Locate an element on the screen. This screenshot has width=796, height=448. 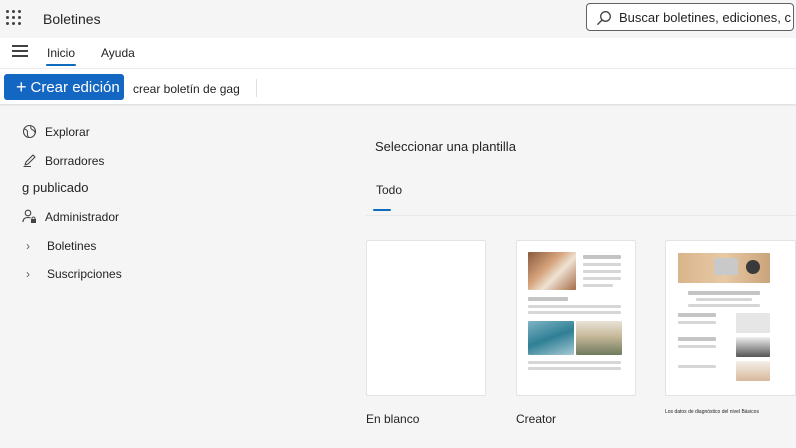
ribbon-tabs: Inicio Ayuda is located at coordinates (398, 53).